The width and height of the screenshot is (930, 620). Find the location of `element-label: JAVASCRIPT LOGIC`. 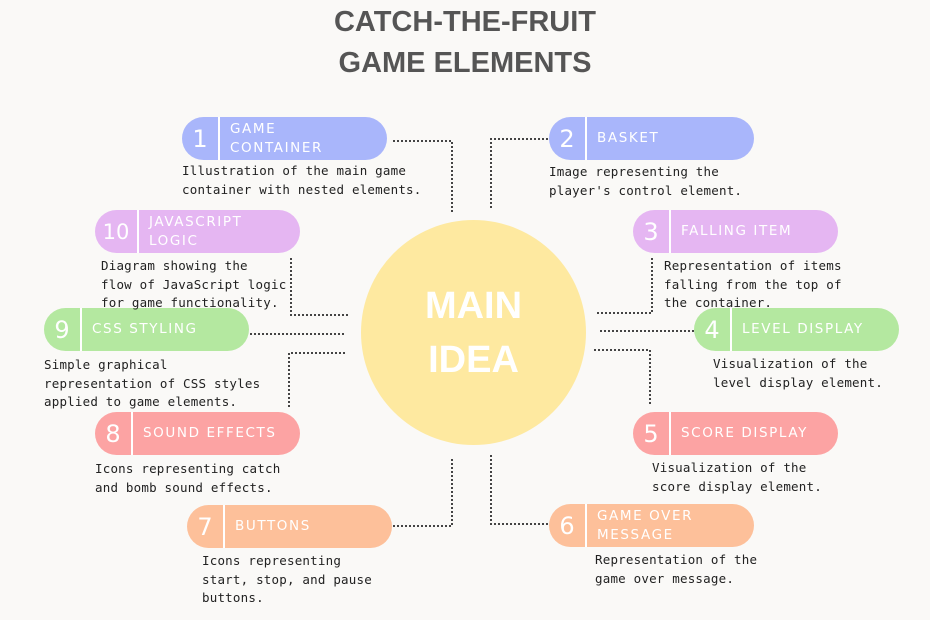

element-label: JAVASCRIPT LOGIC is located at coordinates (196, 231).